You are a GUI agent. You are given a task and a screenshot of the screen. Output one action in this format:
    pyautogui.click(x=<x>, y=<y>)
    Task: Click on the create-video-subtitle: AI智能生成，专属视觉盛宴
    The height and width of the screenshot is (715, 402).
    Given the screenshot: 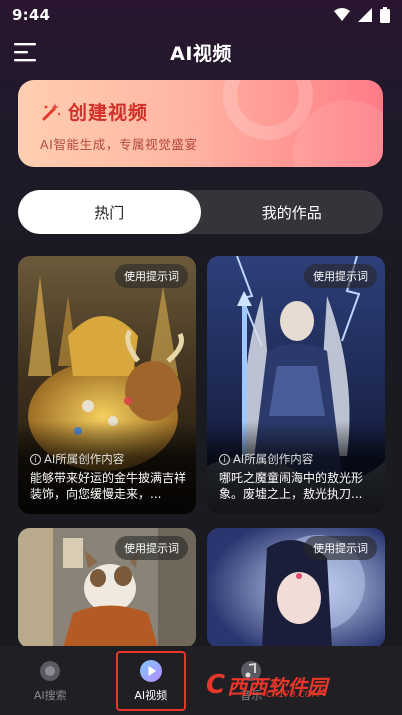 What is the action you would take?
    pyautogui.click(x=119, y=144)
    